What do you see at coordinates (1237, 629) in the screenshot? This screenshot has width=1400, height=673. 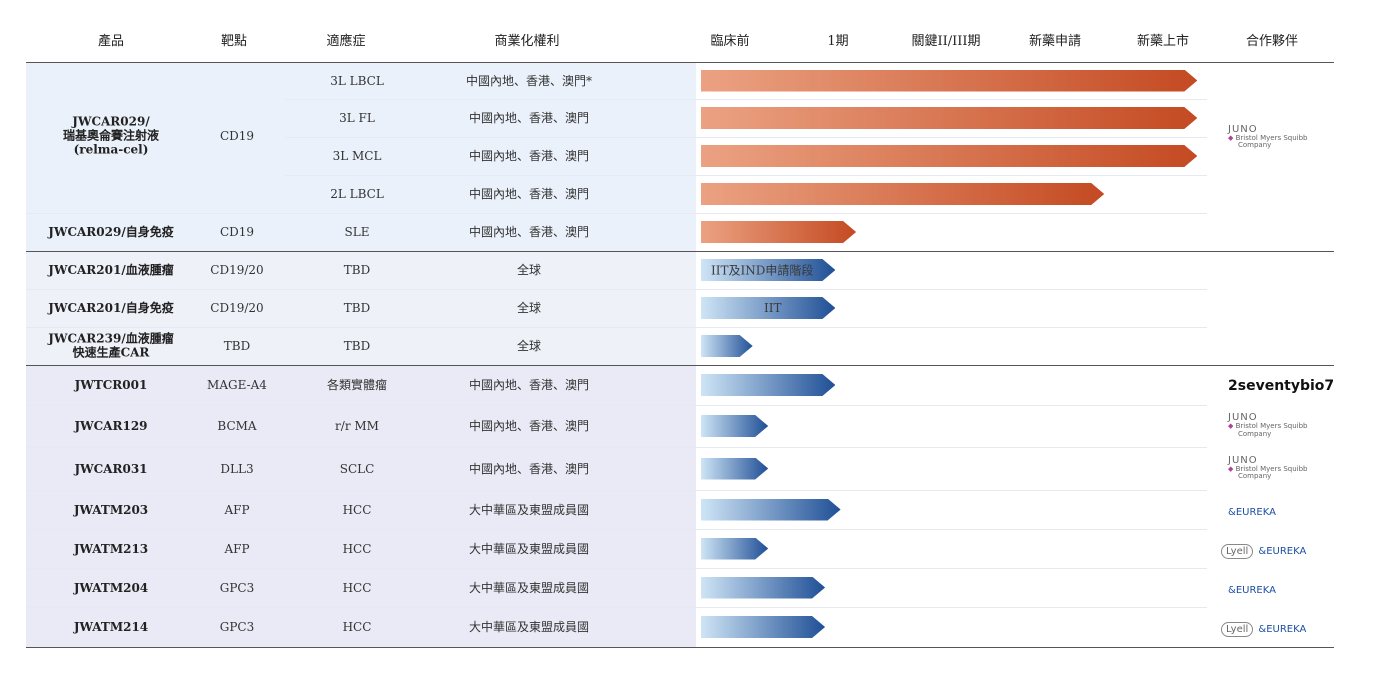 I see `lyell-logo: Lyell` at bounding box center [1237, 629].